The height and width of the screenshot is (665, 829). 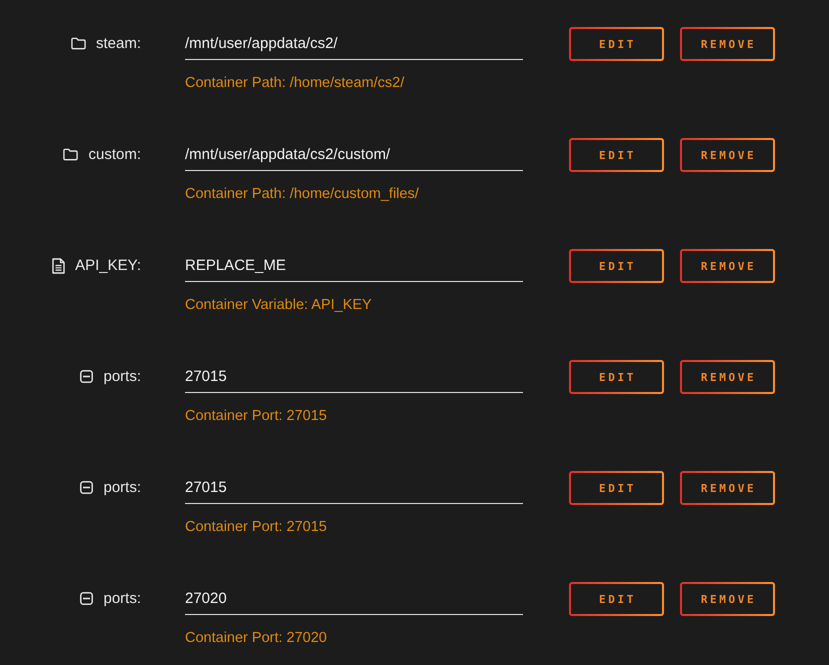 I want to click on container-hint: Container Port: 27020, so click(x=256, y=638).